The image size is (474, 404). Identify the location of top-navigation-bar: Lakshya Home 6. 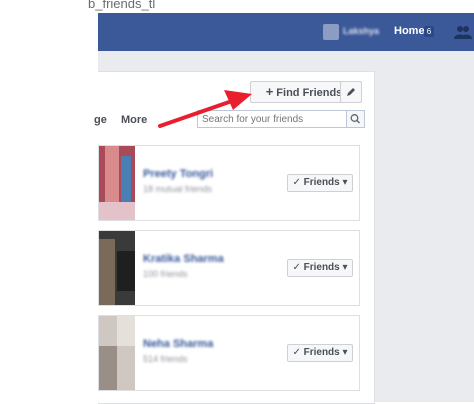
(286, 32).